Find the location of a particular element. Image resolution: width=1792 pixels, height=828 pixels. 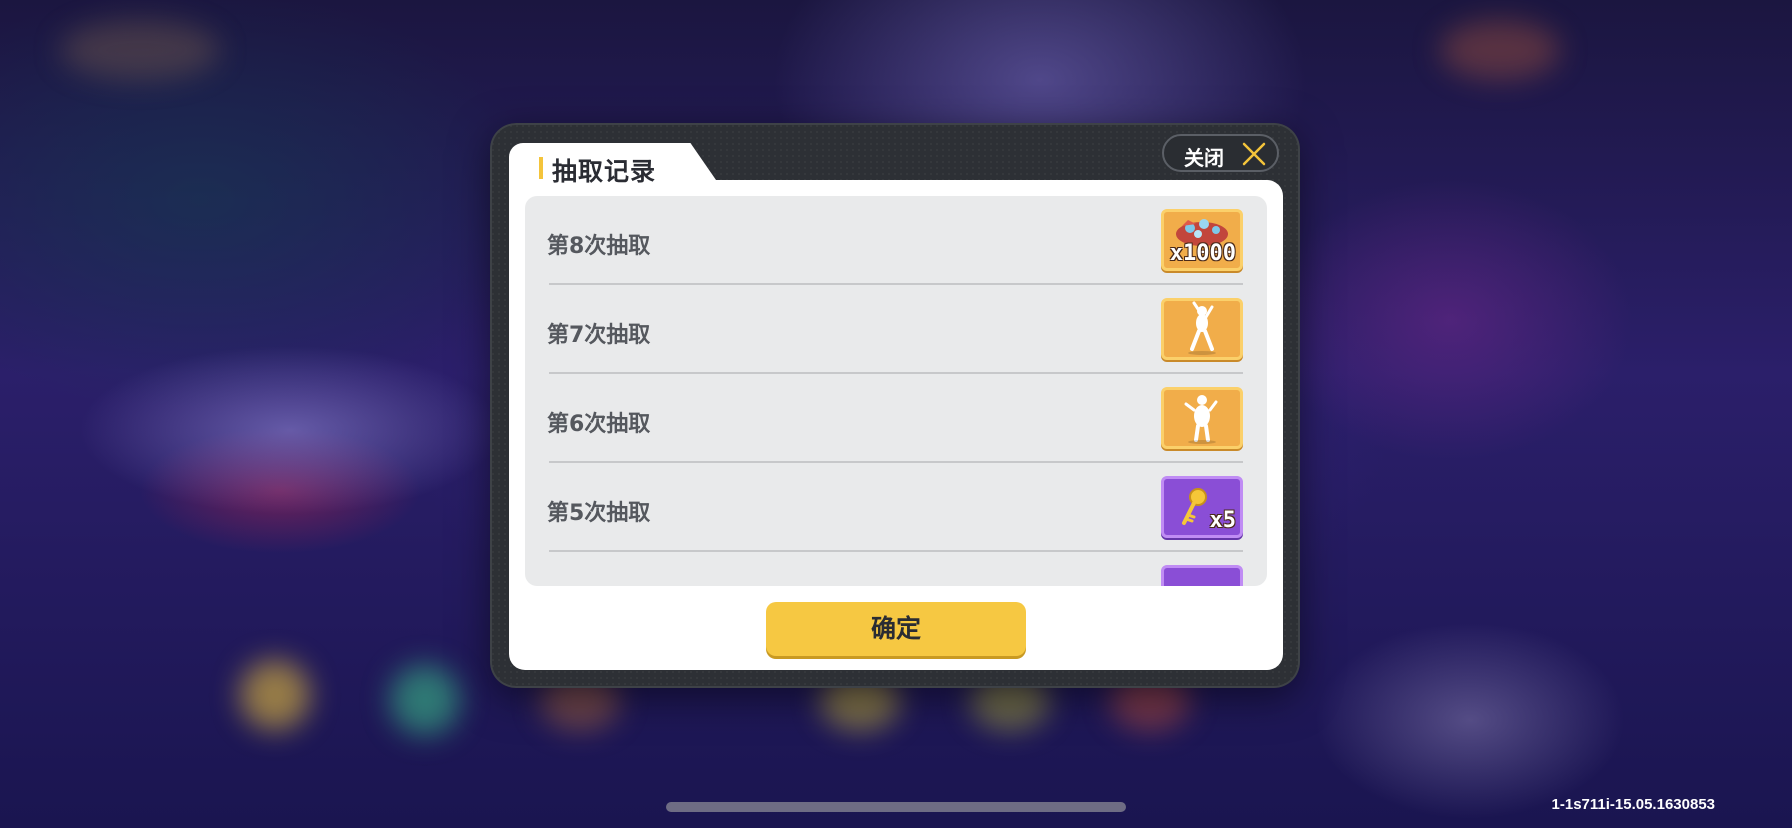

reward-quantity: x5 is located at coordinates (1223, 520).